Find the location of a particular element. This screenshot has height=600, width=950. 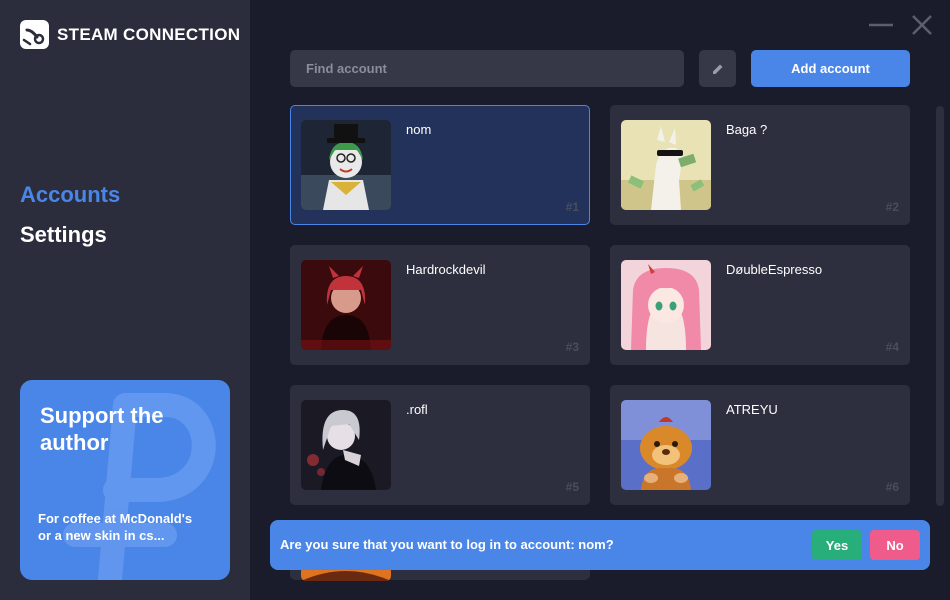

account-number: #6 is located at coordinates (892, 487).